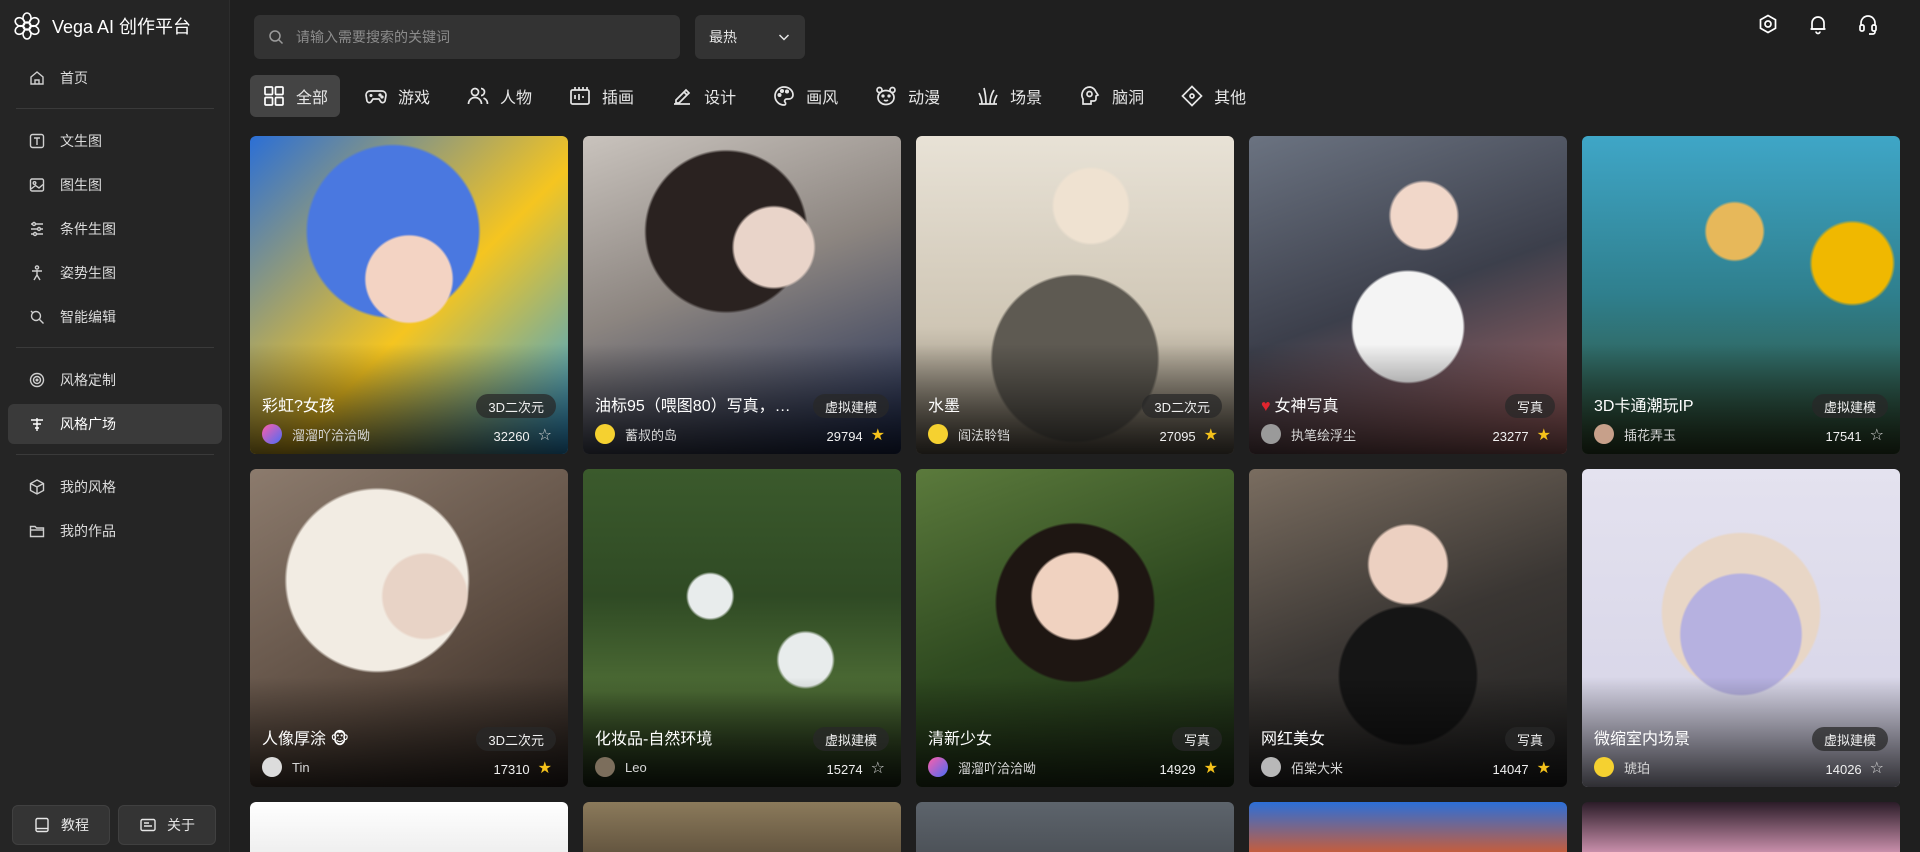 Image resolution: width=1920 pixels, height=852 pixels. I want to click on nav-item-pose: 姿势生图, so click(115, 273).